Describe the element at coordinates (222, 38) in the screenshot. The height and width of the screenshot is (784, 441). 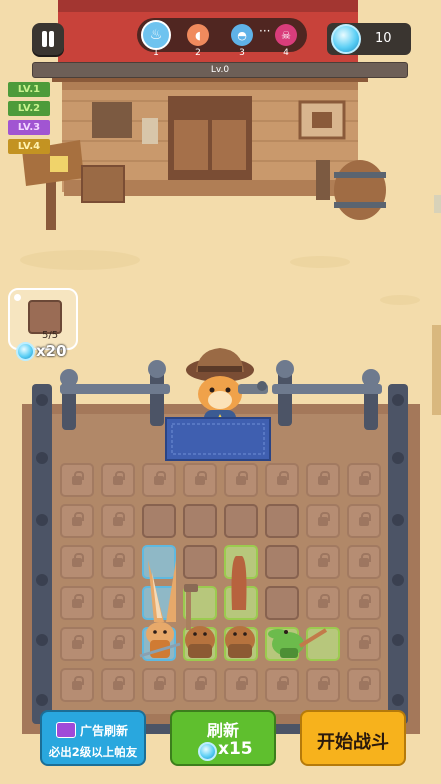
I see `stage-progress: ♨ 1 ◖ 2 ◓ 3 ··· ☠ 4` at that location.